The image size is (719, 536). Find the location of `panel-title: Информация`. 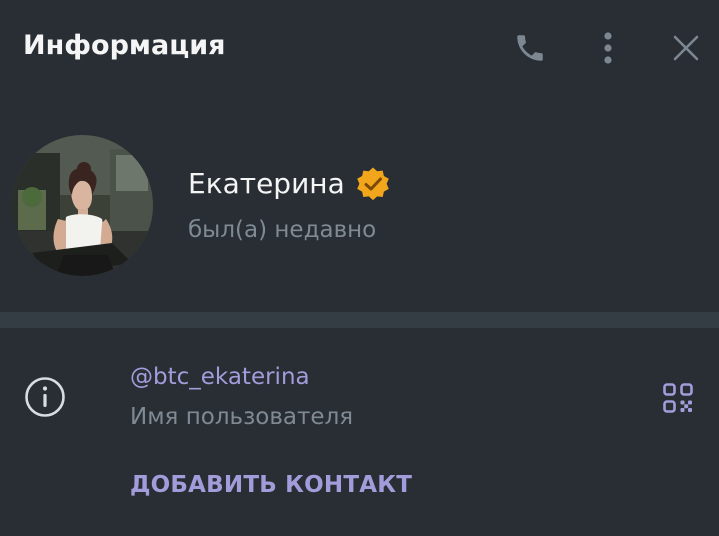

panel-title: Информация is located at coordinates (124, 45).